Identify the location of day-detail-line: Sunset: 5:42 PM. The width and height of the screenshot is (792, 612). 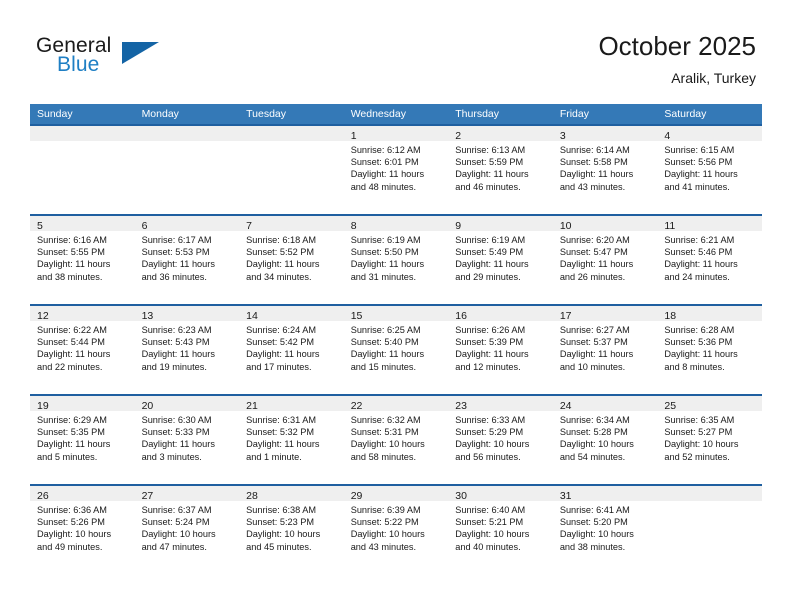
(280, 342).